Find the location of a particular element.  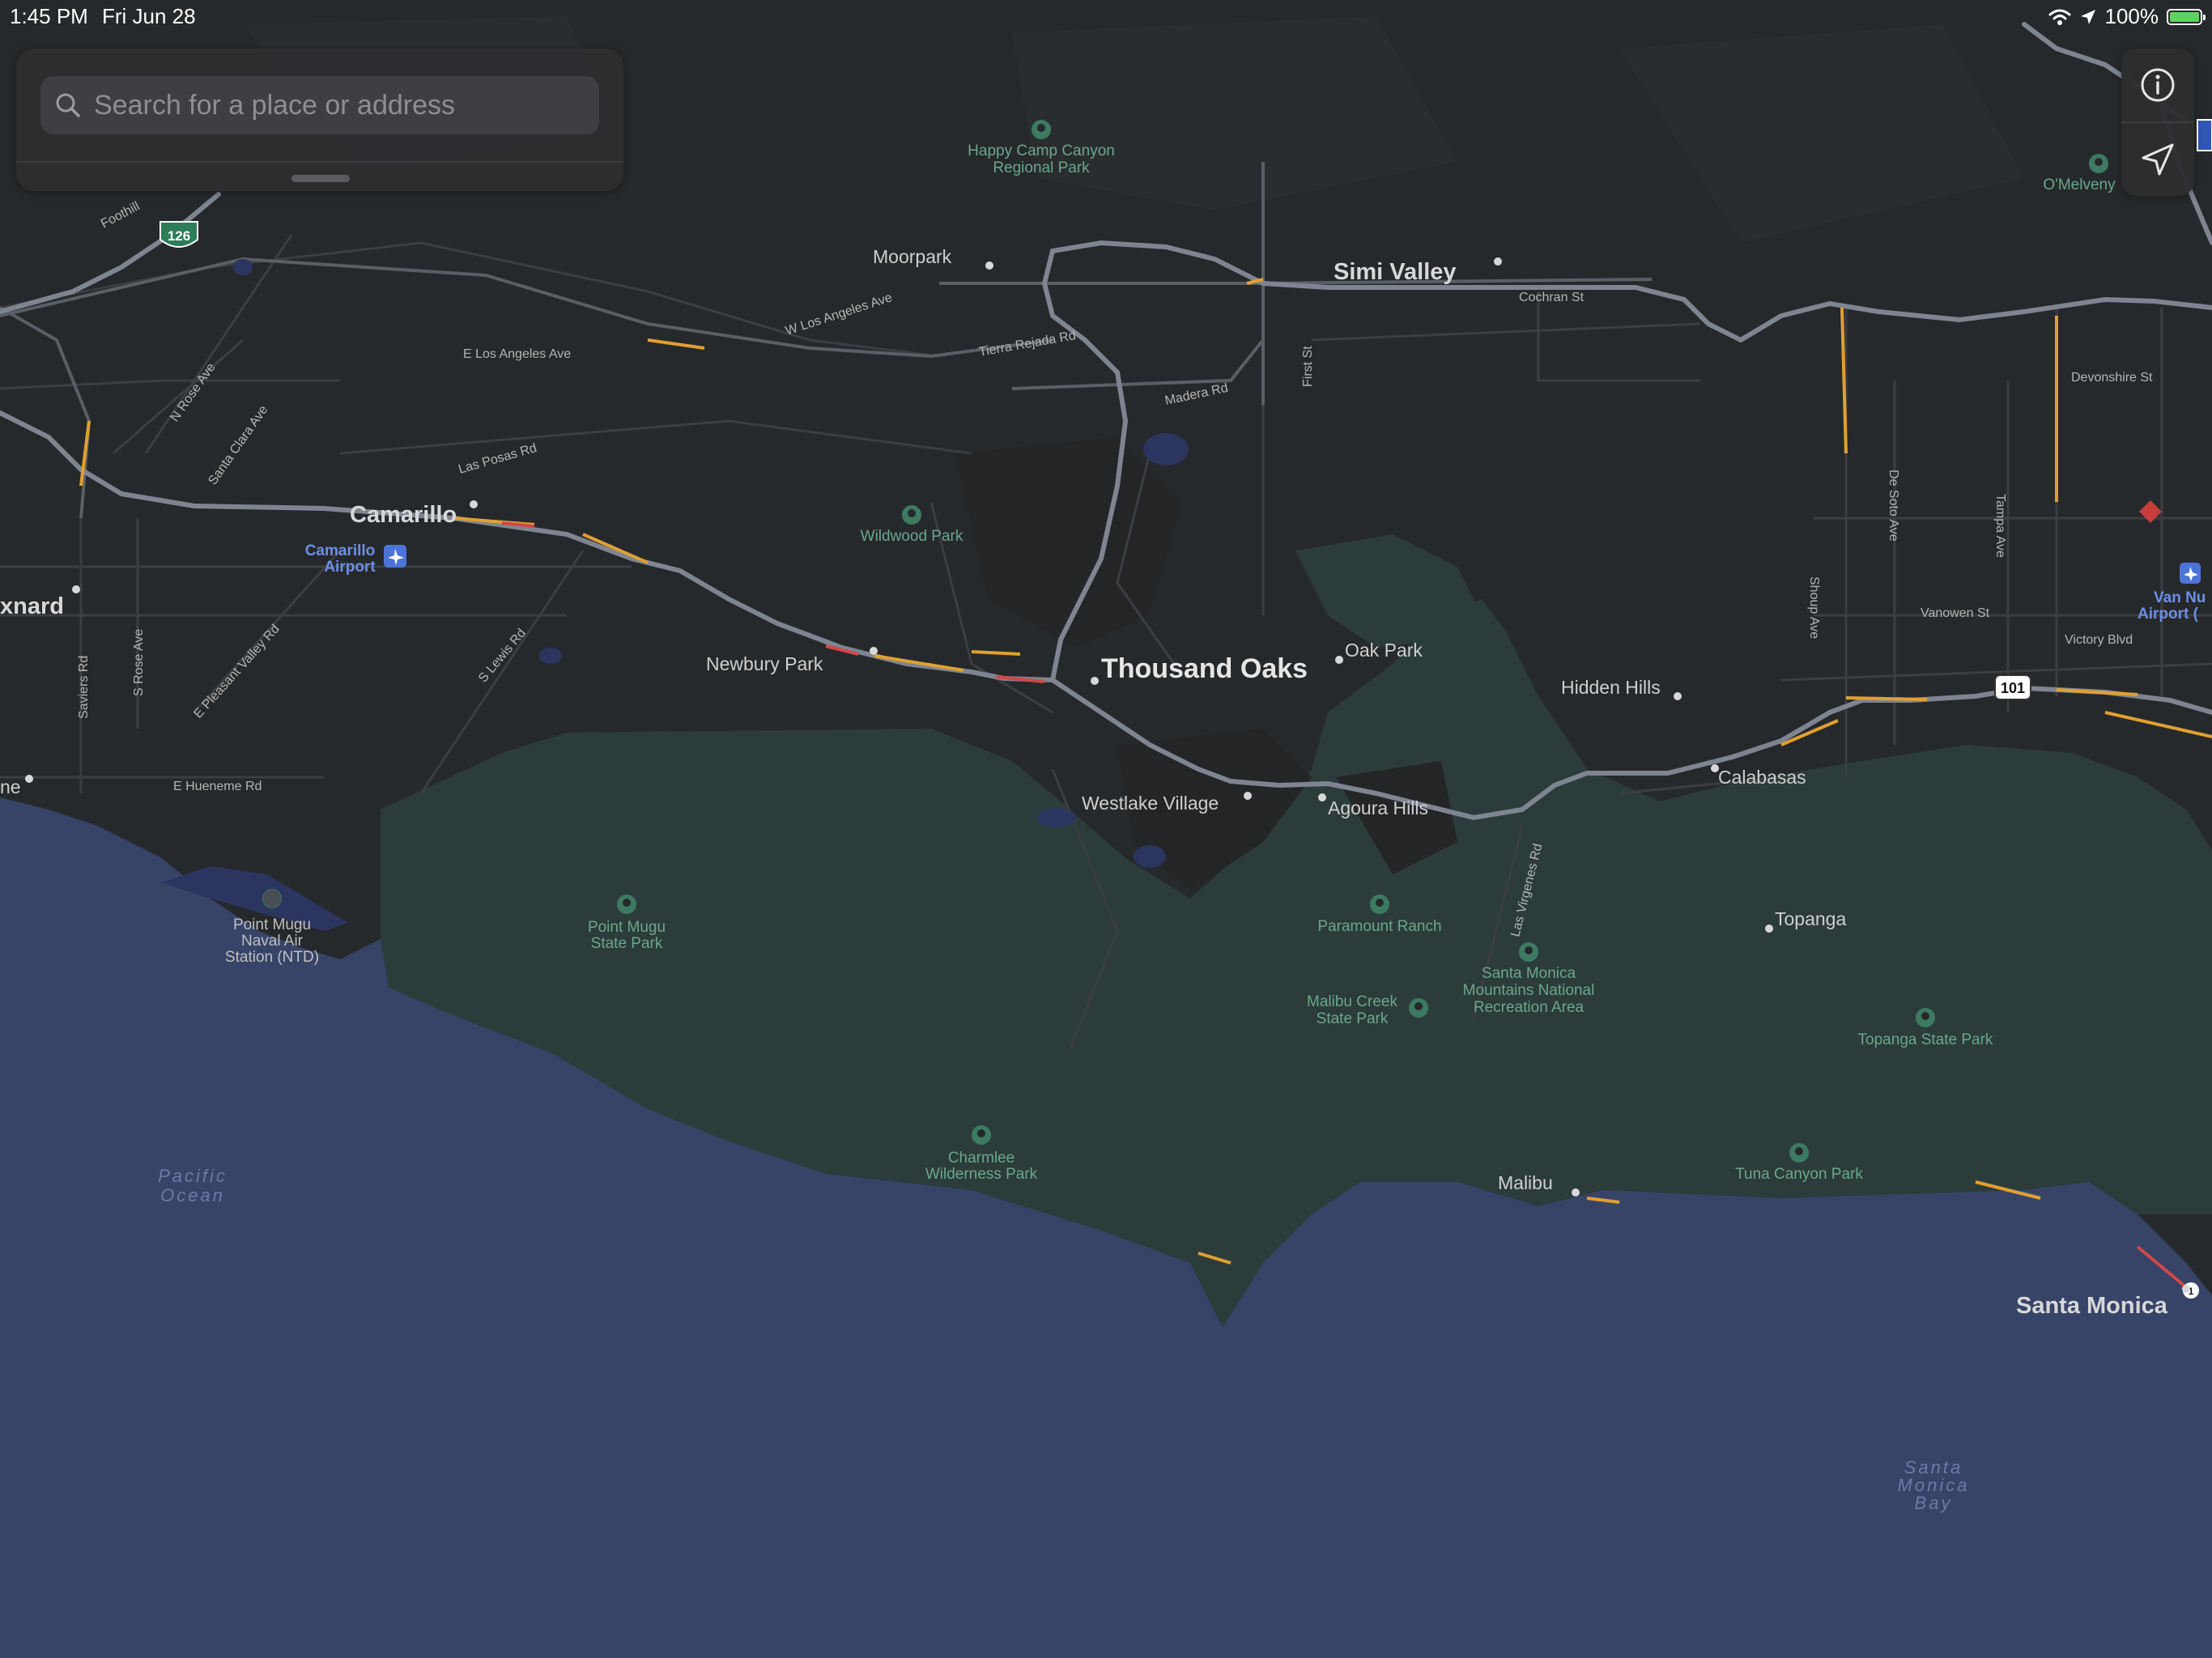

label-port-hueneme: ne is located at coordinates (11, 786).